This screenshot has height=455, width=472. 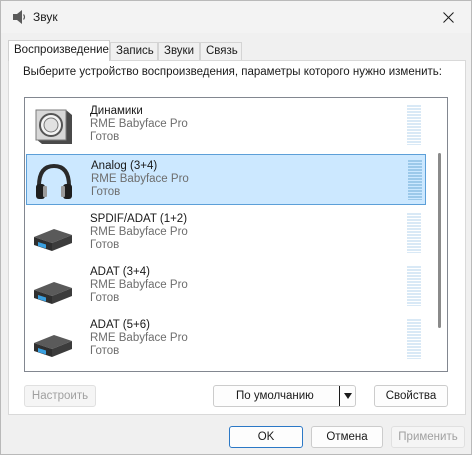 I want to click on device-name: Динамики, so click(x=116, y=111).